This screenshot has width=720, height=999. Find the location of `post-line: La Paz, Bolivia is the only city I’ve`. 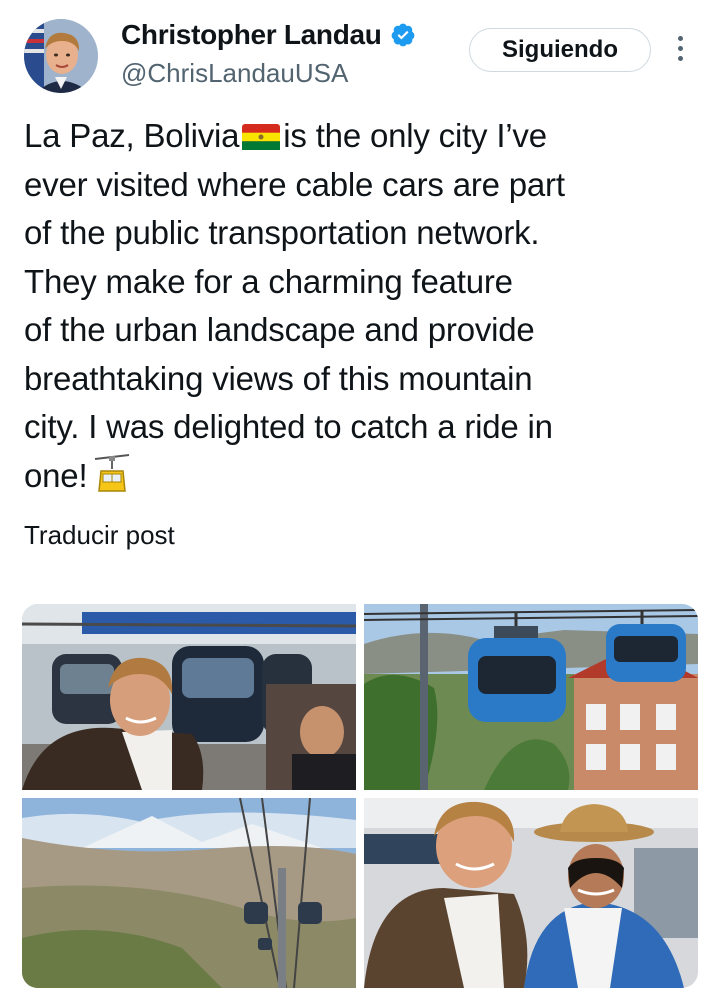

post-line: La Paz, Bolivia is the only city I’ve is located at coordinates (354, 136).